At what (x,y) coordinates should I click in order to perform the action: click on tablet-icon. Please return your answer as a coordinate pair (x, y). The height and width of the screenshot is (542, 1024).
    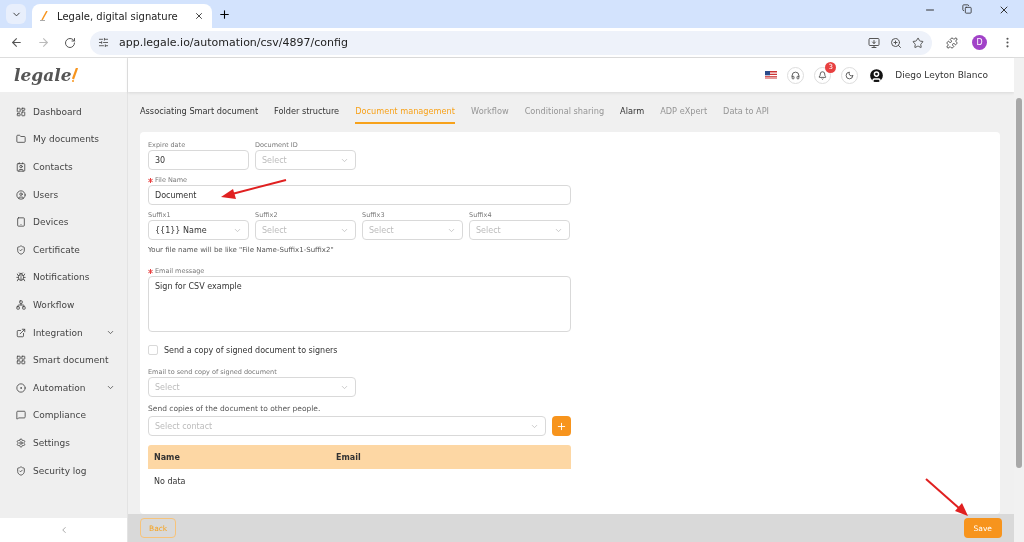
    Looking at the image, I should click on (21, 222).